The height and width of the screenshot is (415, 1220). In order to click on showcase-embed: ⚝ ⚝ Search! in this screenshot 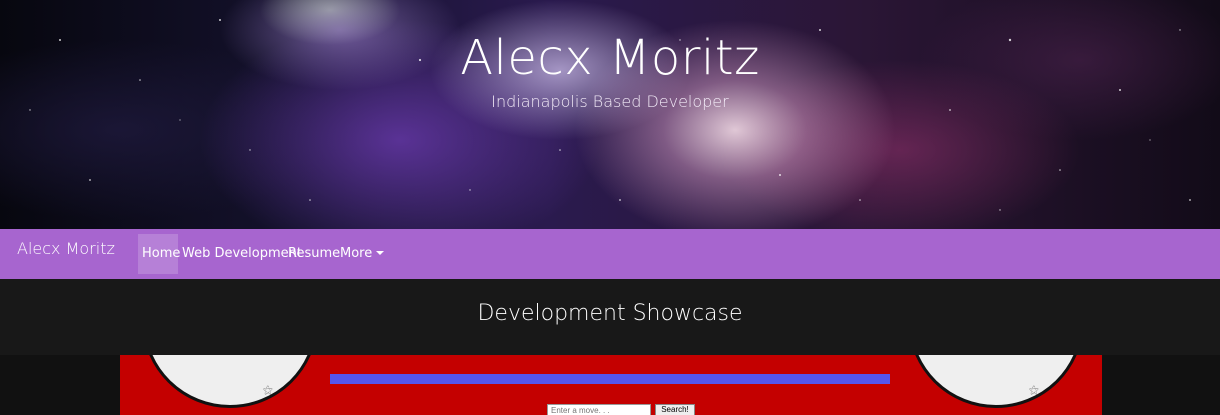, I will do `click(611, 385)`.